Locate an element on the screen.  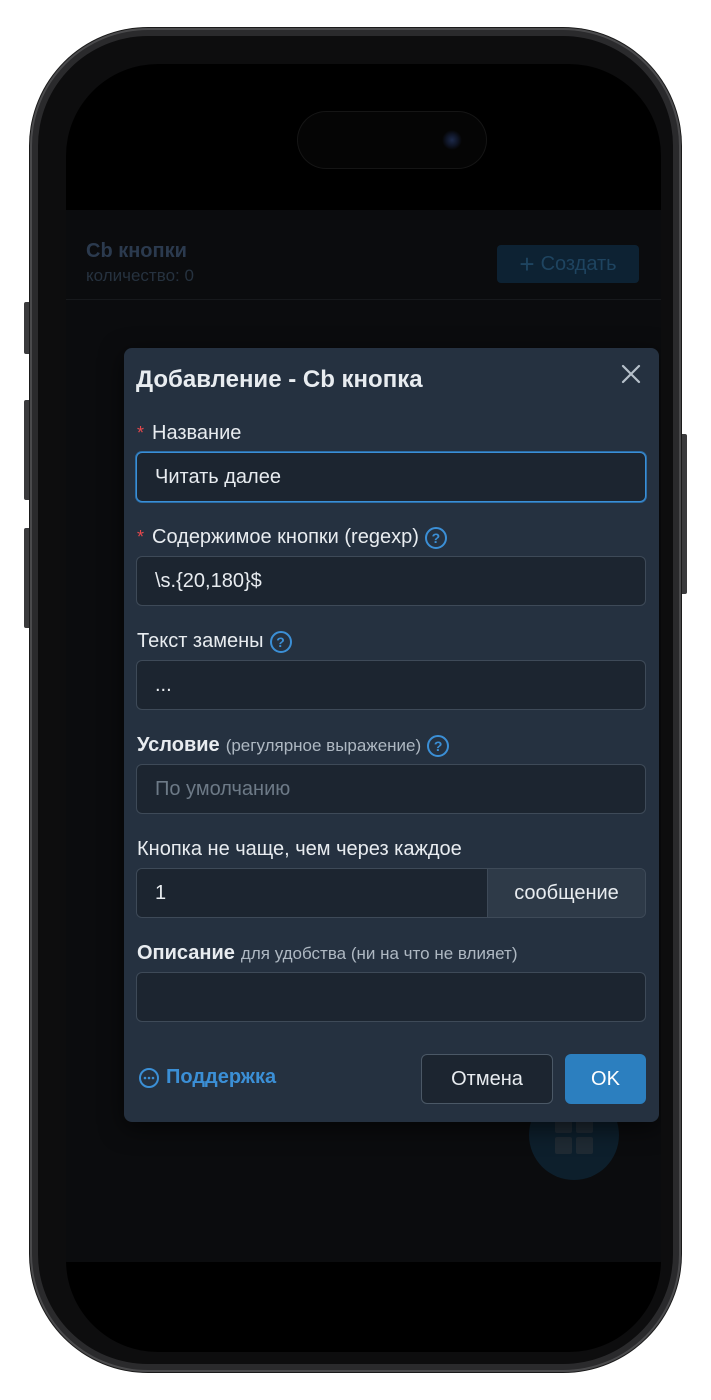
close-icon is located at coordinates (631, 374).